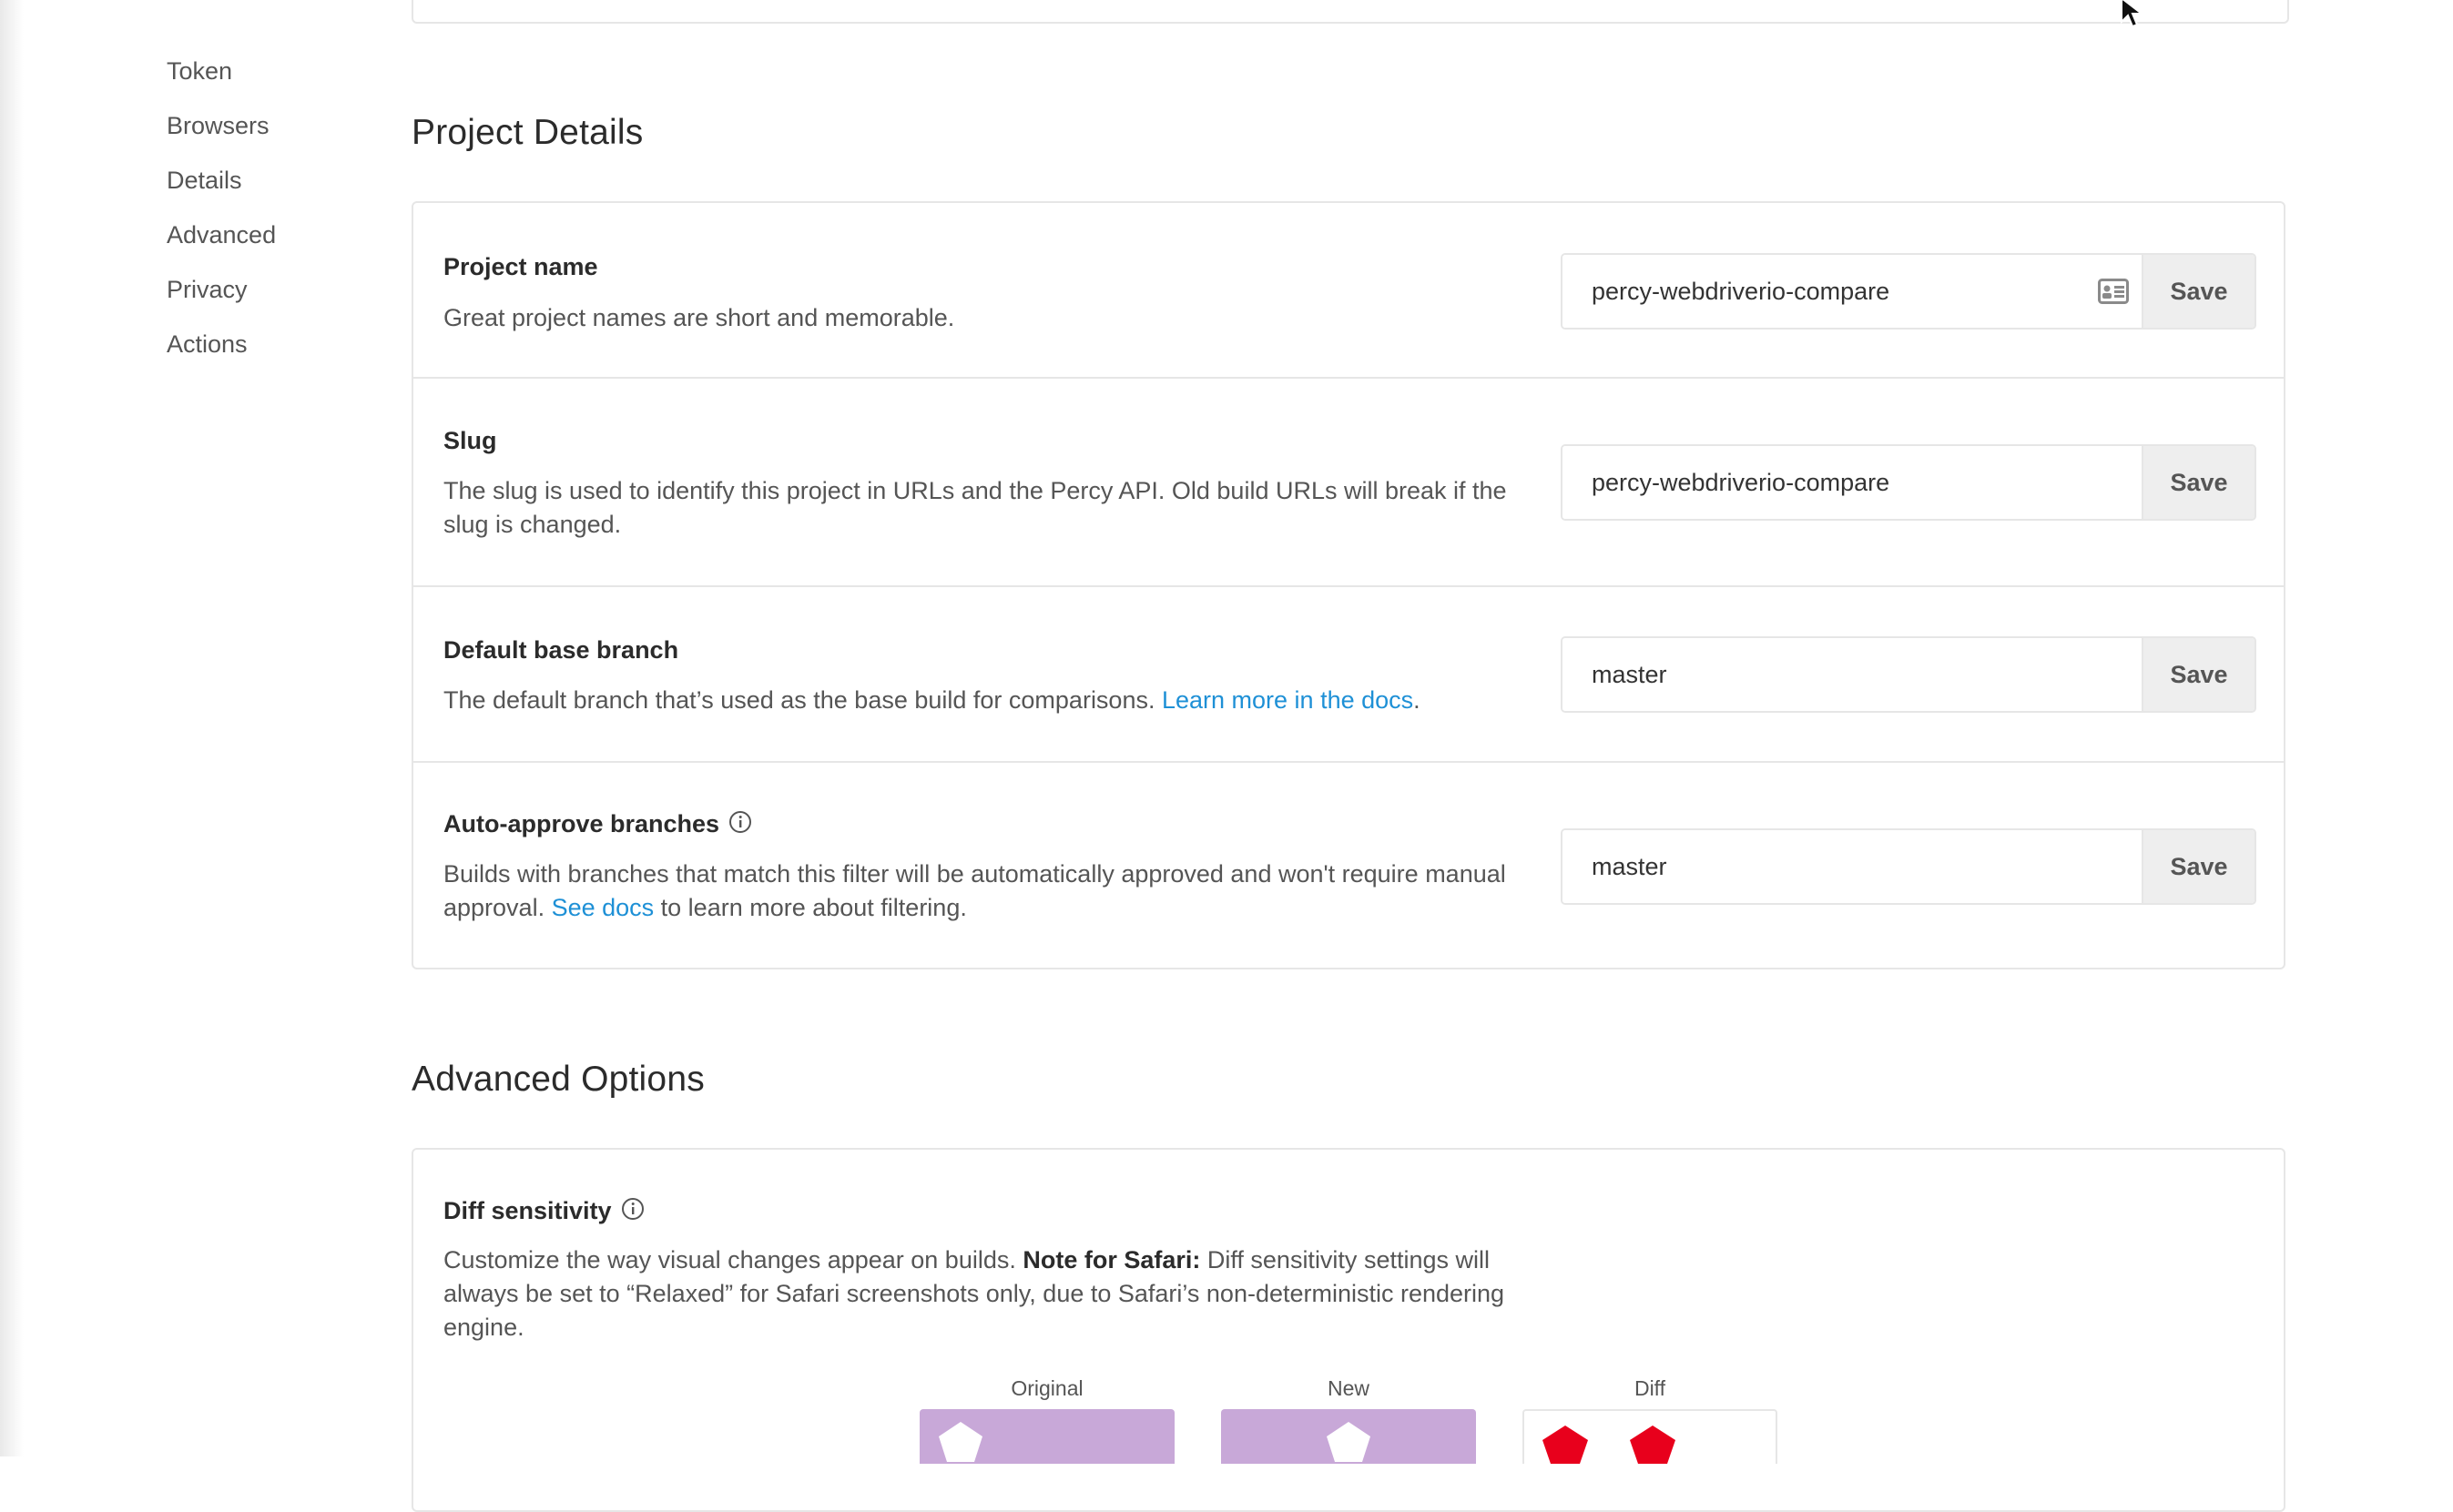 This screenshot has height=1512, width=2453. I want to click on new-preview-label: New, so click(1348, 1388).